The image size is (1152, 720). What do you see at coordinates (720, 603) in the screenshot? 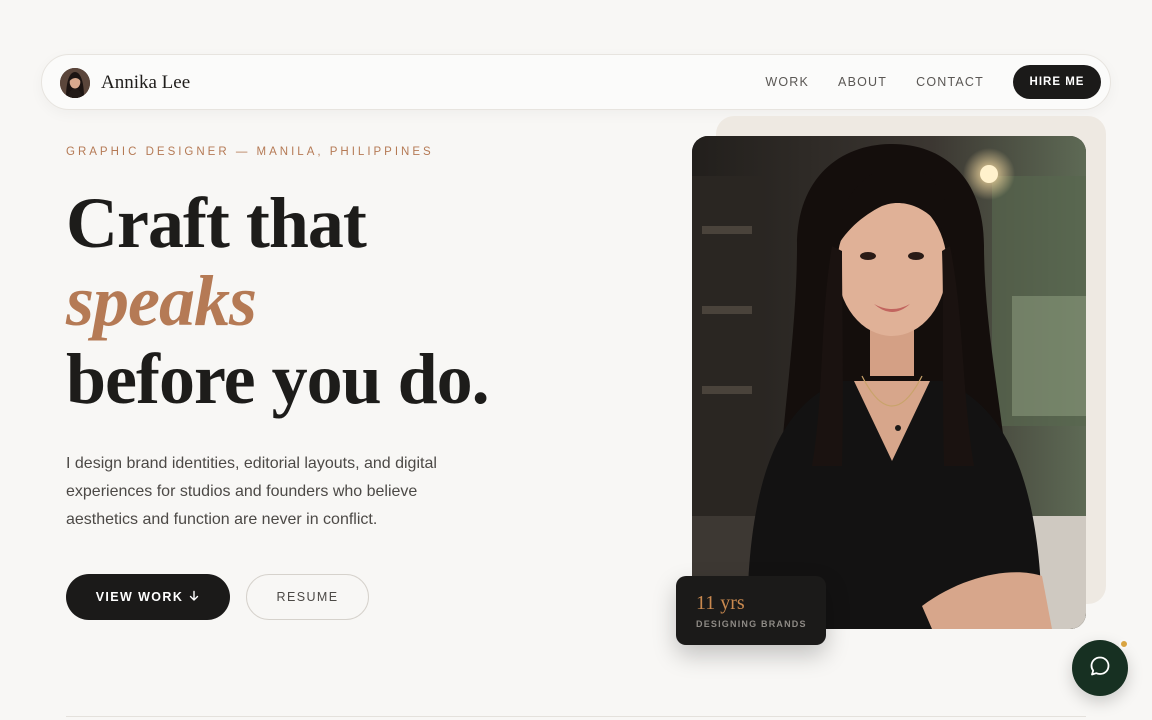
I see `stat-value: 11 yrs` at bounding box center [720, 603].